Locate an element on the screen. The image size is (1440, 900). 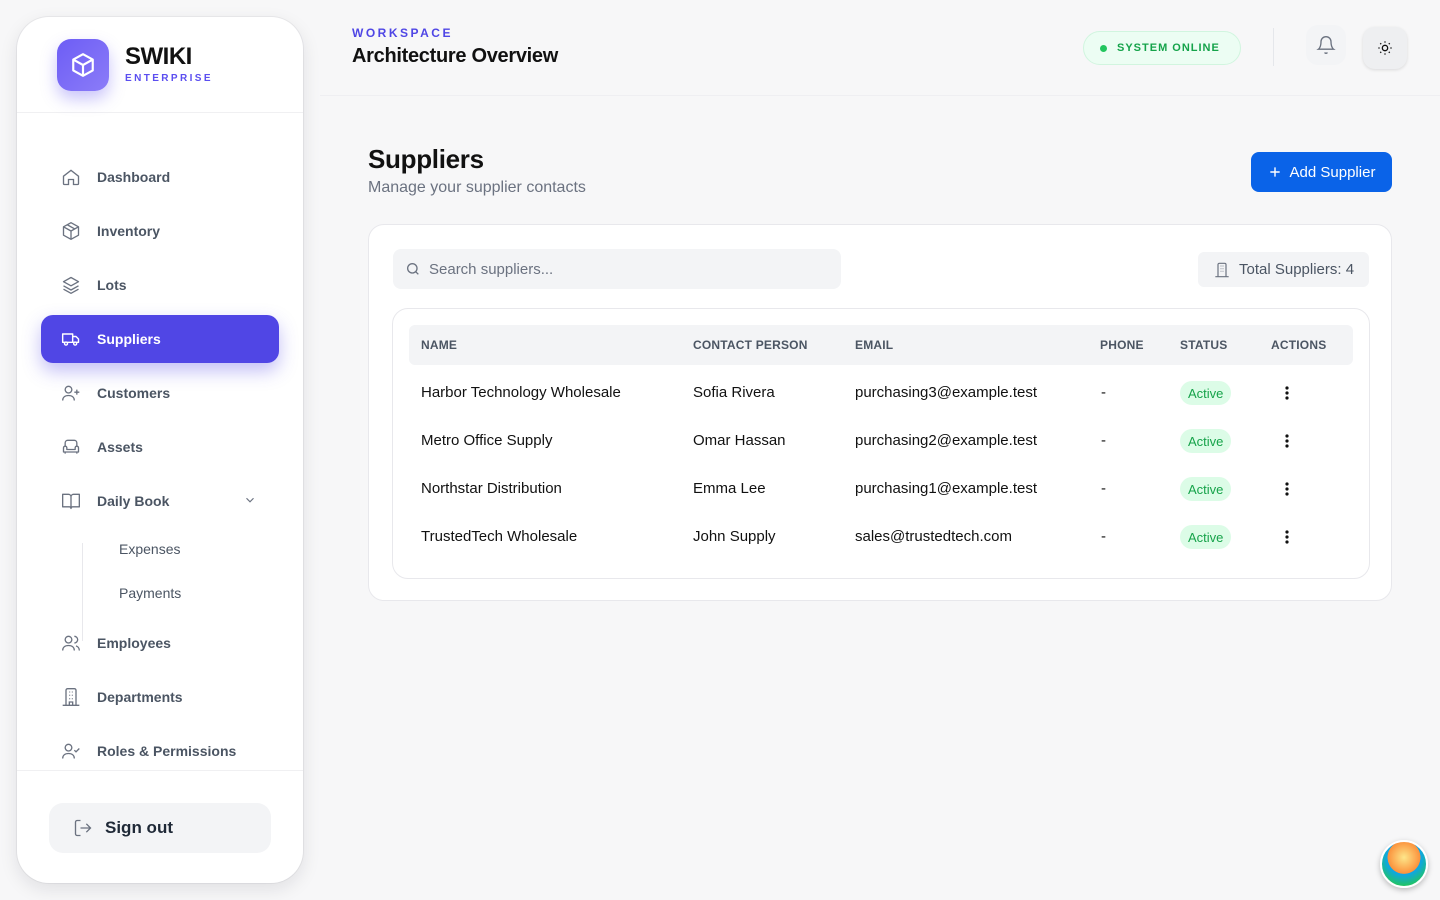
contact-person: Sofia Rivera is located at coordinates (734, 392).